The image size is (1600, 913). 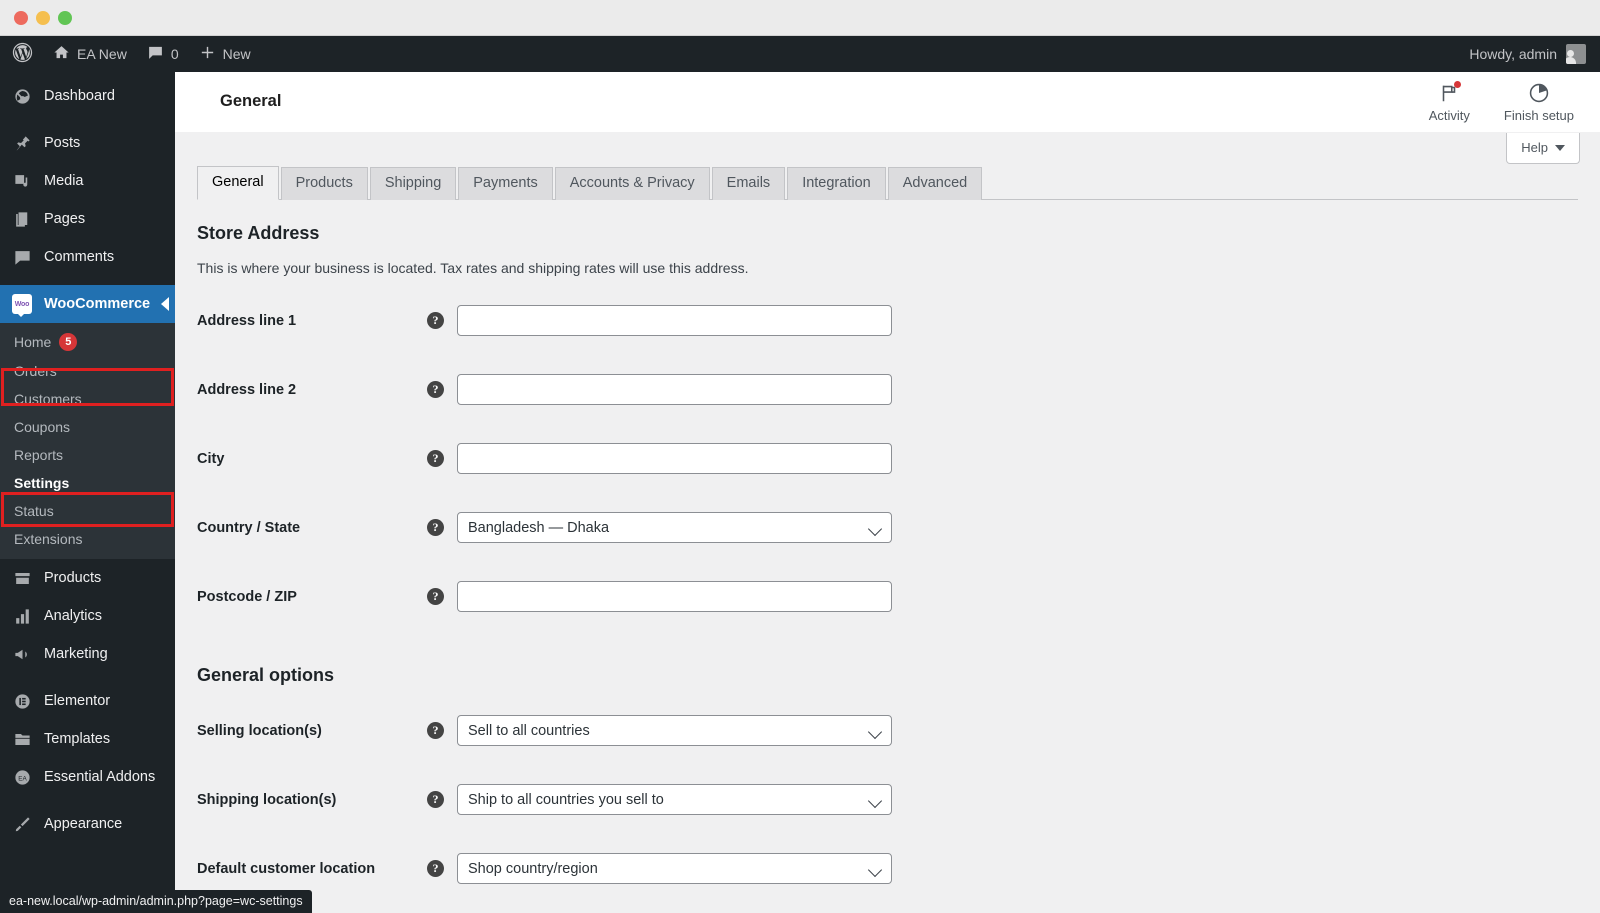 I want to click on submenu-item-label: Coupons, so click(x=42, y=427).